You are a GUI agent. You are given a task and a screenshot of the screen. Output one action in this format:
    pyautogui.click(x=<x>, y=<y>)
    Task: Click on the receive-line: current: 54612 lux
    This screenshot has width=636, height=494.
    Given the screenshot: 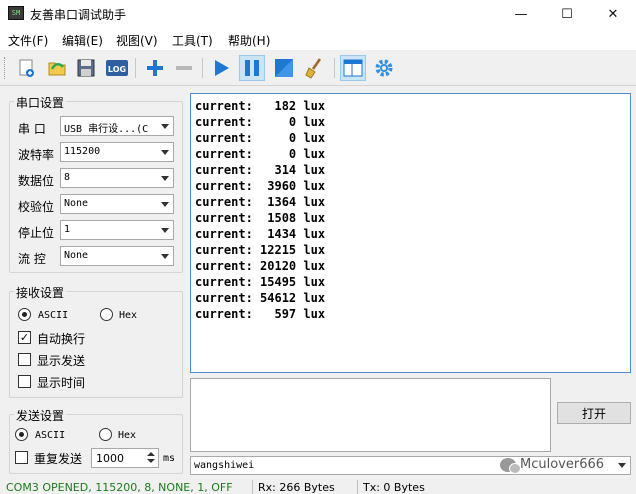 What is the action you would take?
    pyautogui.click(x=260, y=298)
    